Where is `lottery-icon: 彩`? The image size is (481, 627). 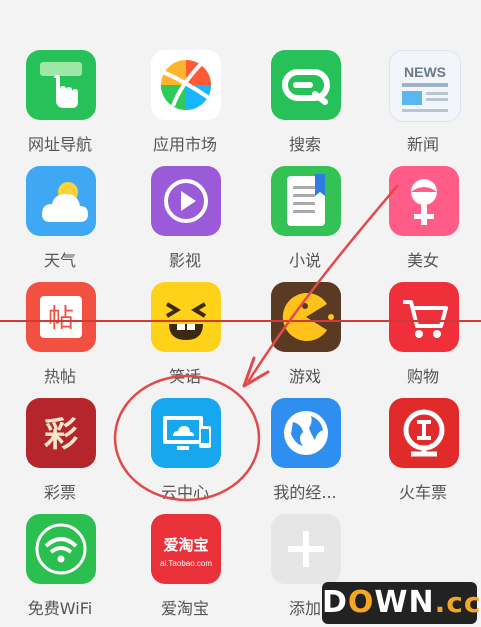 lottery-icon: 彩 is located at coordinates (61, 433).